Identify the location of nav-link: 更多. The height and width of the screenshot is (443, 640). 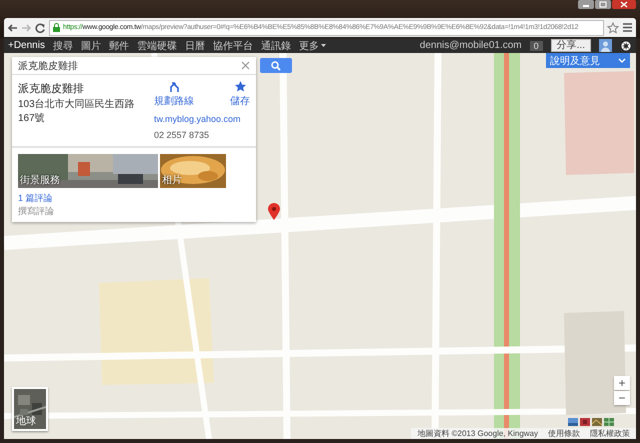
(312, 45).